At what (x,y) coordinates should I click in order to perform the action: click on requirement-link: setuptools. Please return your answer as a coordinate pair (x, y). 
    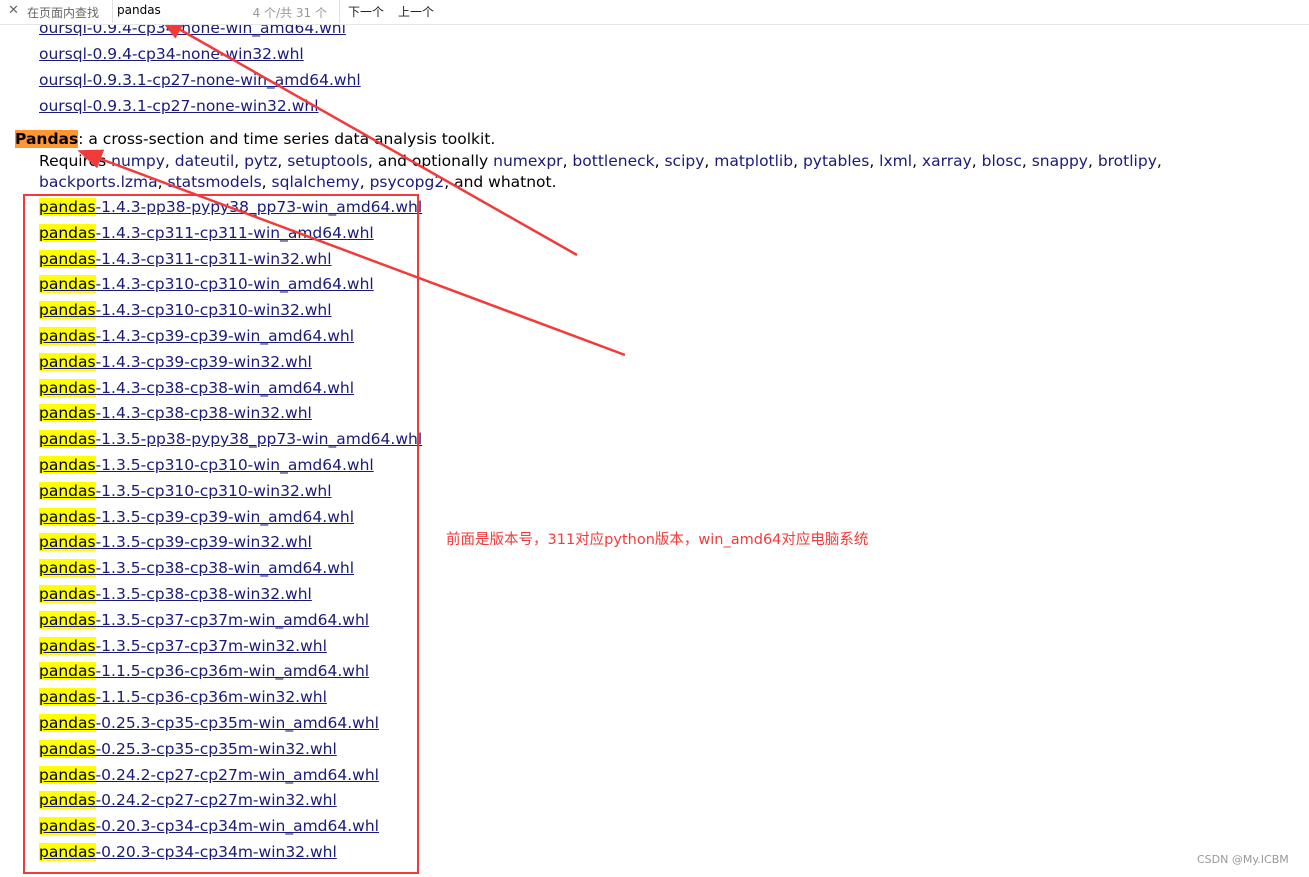
    Looking at the image, I should click on (327, 161).